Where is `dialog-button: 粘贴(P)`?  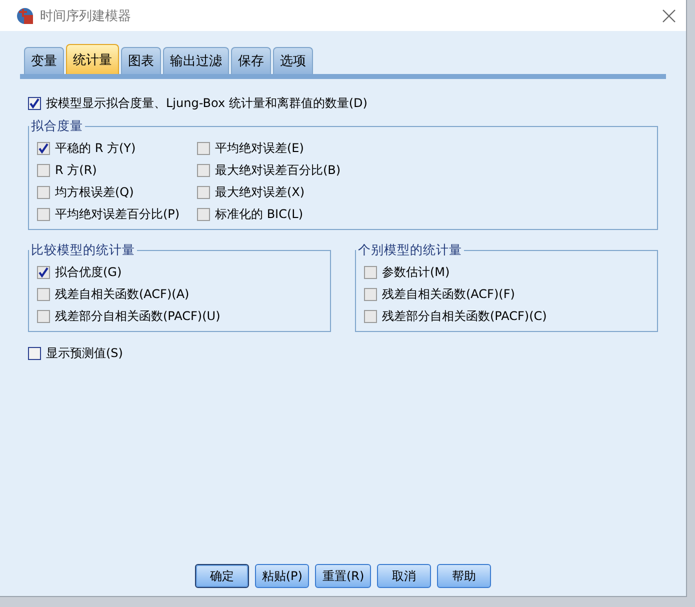 dialog-button: 粘贴(P) is located at coordinates (282, 576).